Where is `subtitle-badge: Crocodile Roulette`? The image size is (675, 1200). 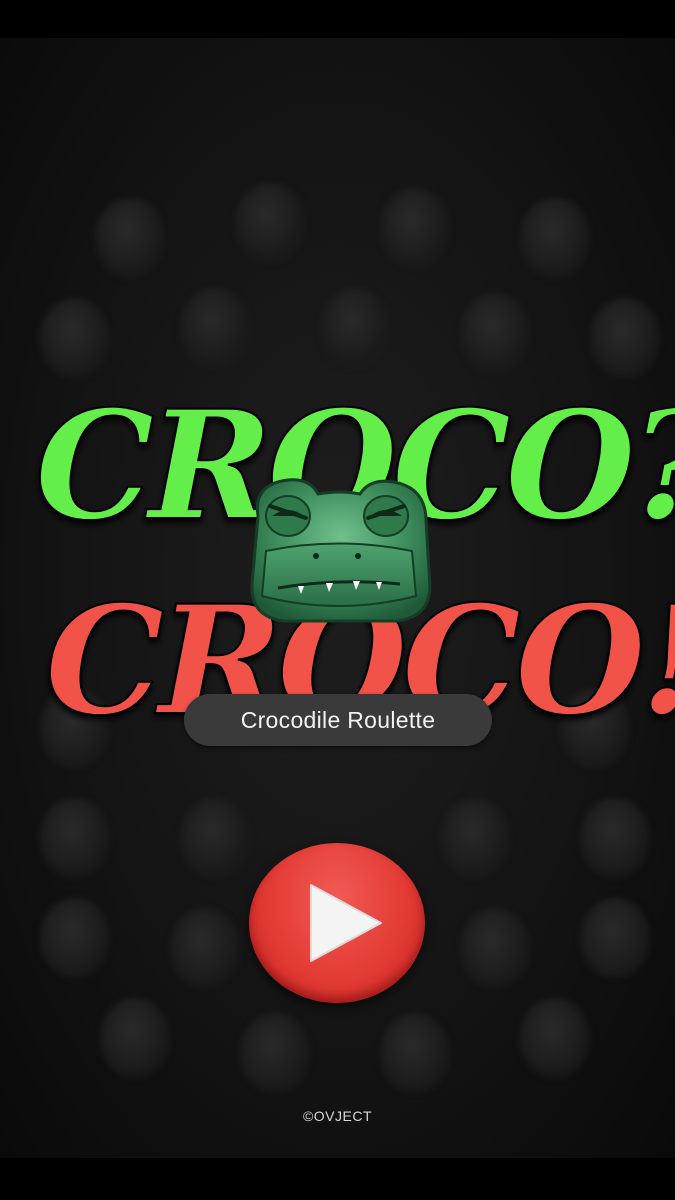 subtitle-badge: Crocodile Roulette is located at coordinates (338, 720).